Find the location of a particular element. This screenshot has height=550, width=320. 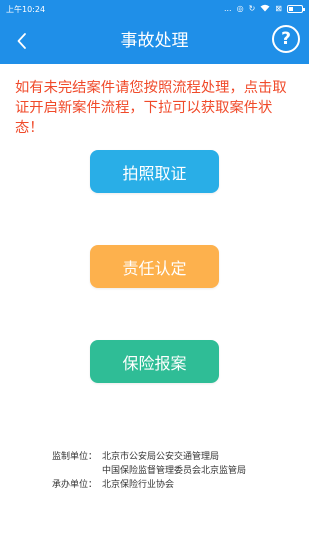

alarm-icon: ◎ is located at coordinates (240, 8).